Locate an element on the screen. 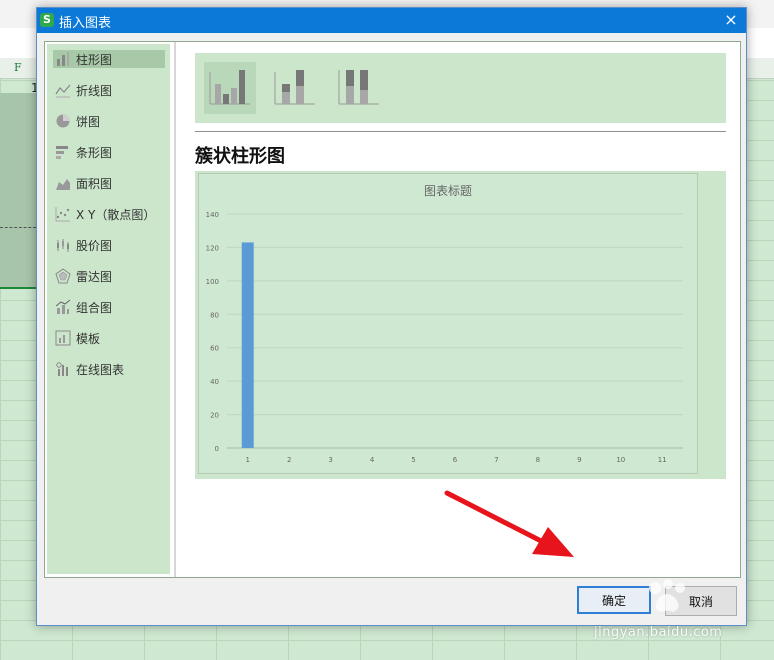 This screenshot has height=660, width=774. sidebar-divider is located at coordinates (175, 309).